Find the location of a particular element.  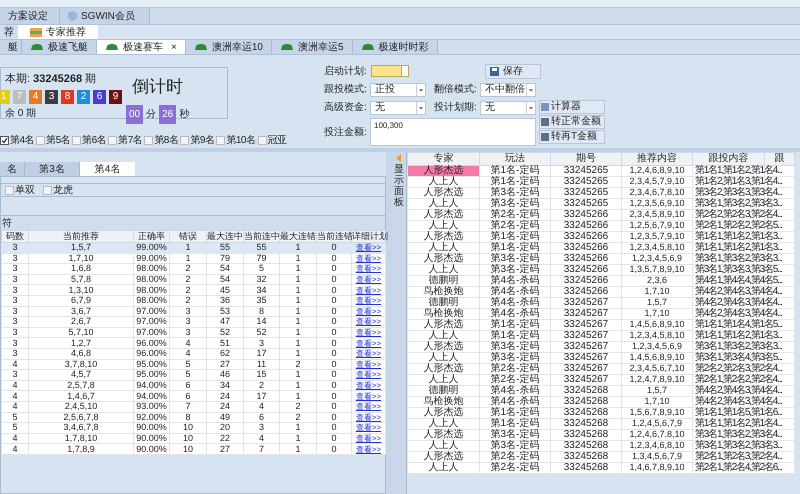

close-tab-button: × is located at coordinates (174, 47).